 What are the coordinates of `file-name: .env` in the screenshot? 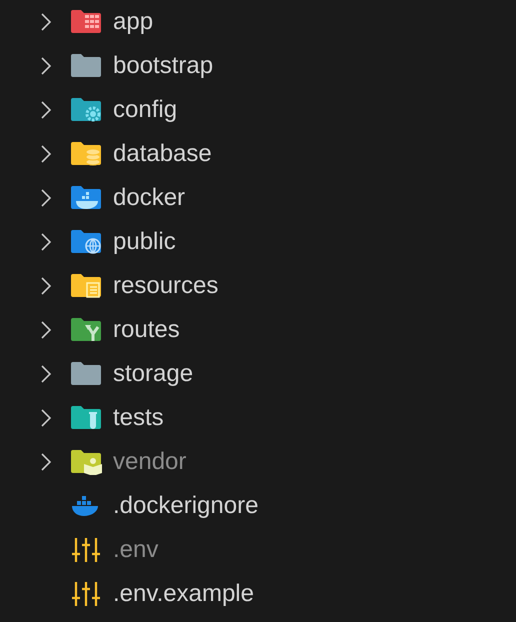 It's located at (135, 550).